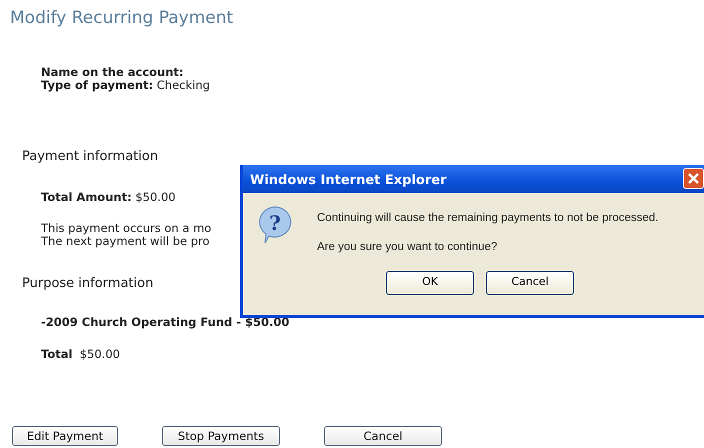 This screenshot has height=448, width=704. Describe the element at coordinates (348, 180) in the screenshot. I see `dialog-title: Windows Internet Explorer` at that location.